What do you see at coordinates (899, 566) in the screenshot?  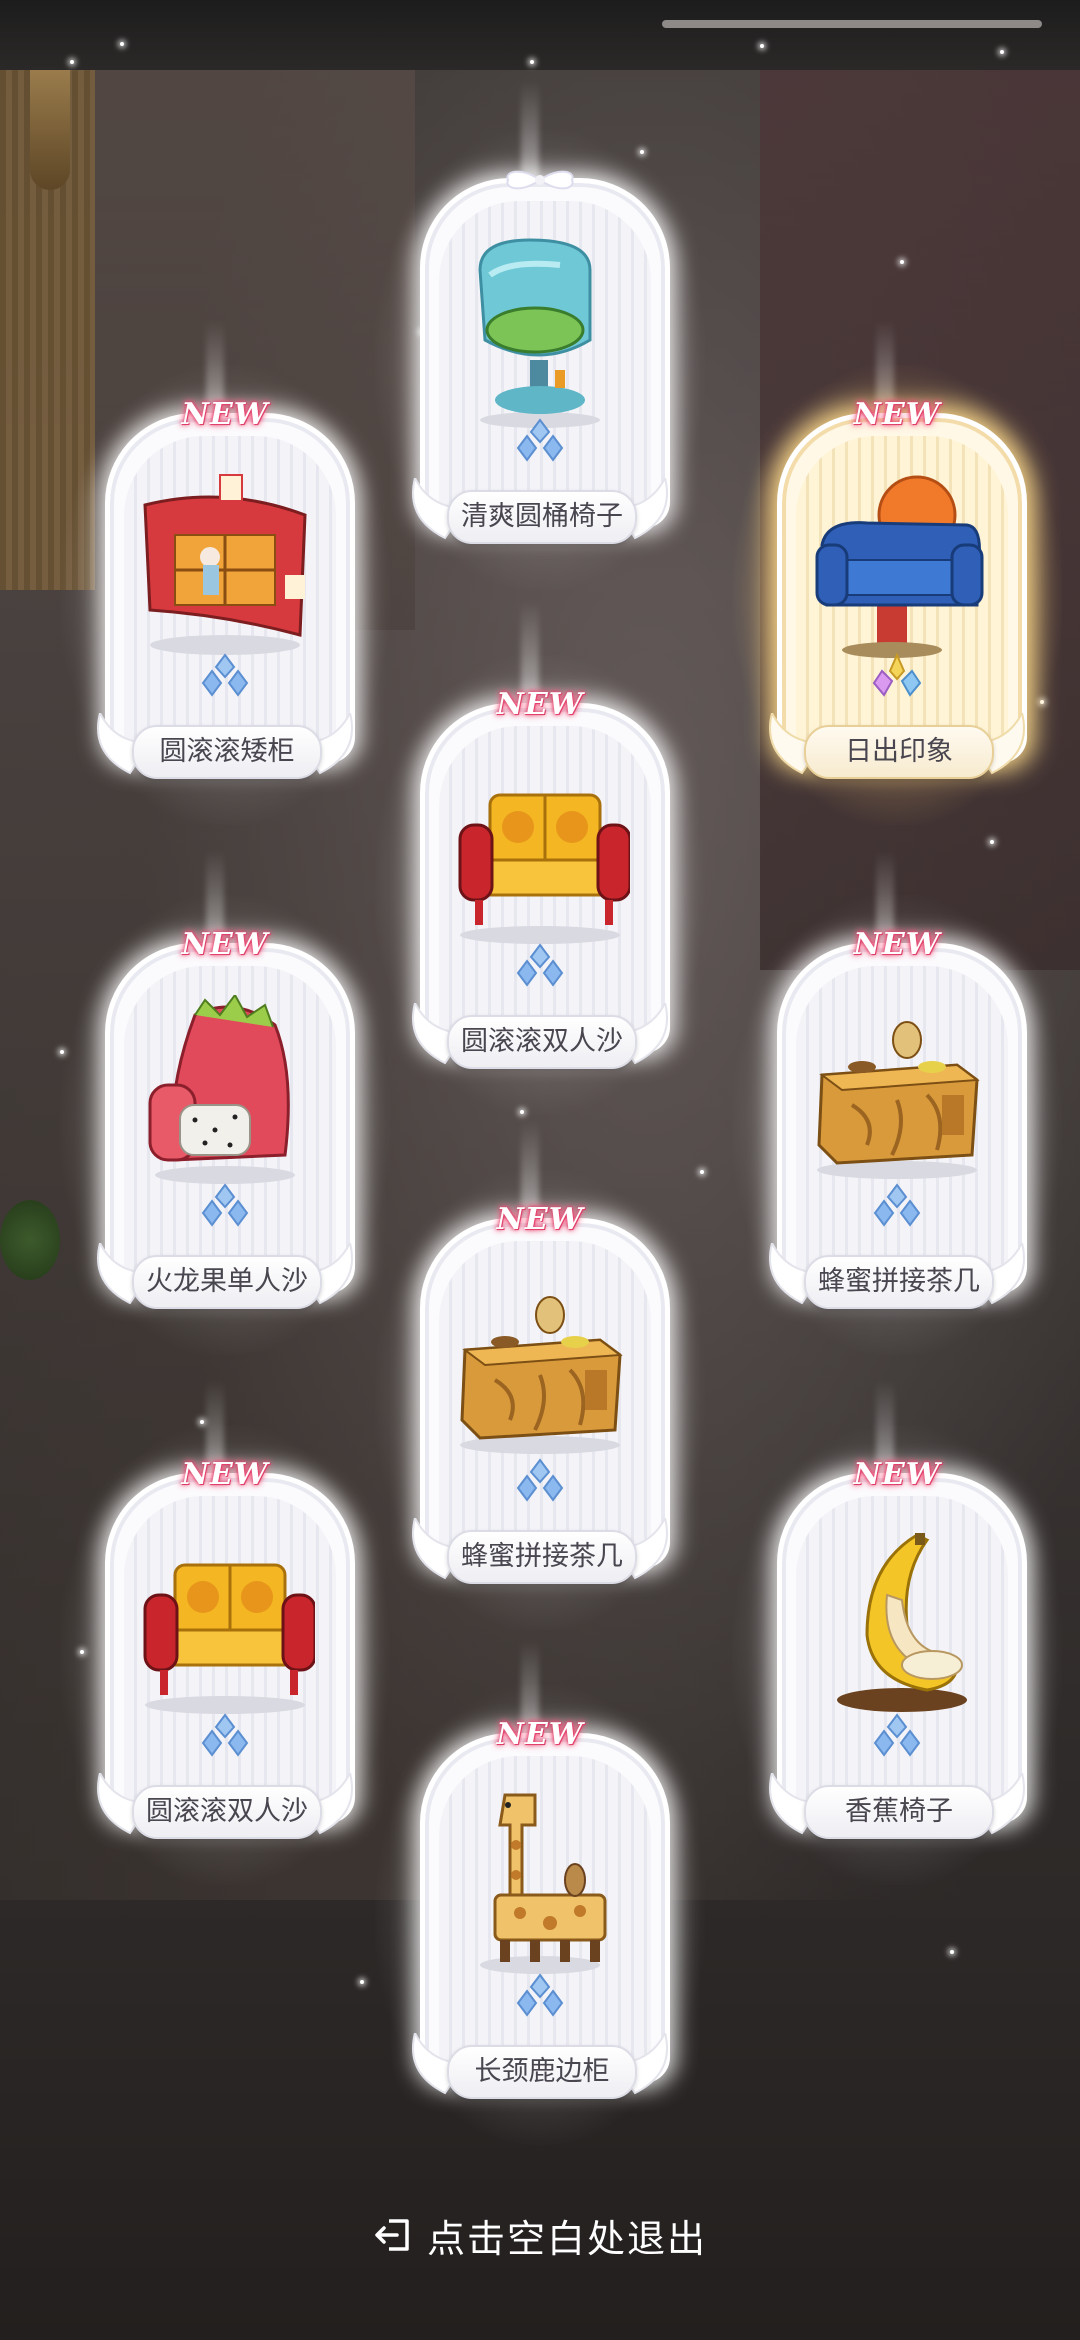 I see `sunrise-armchair-icon` at bounding box center [899, 566].